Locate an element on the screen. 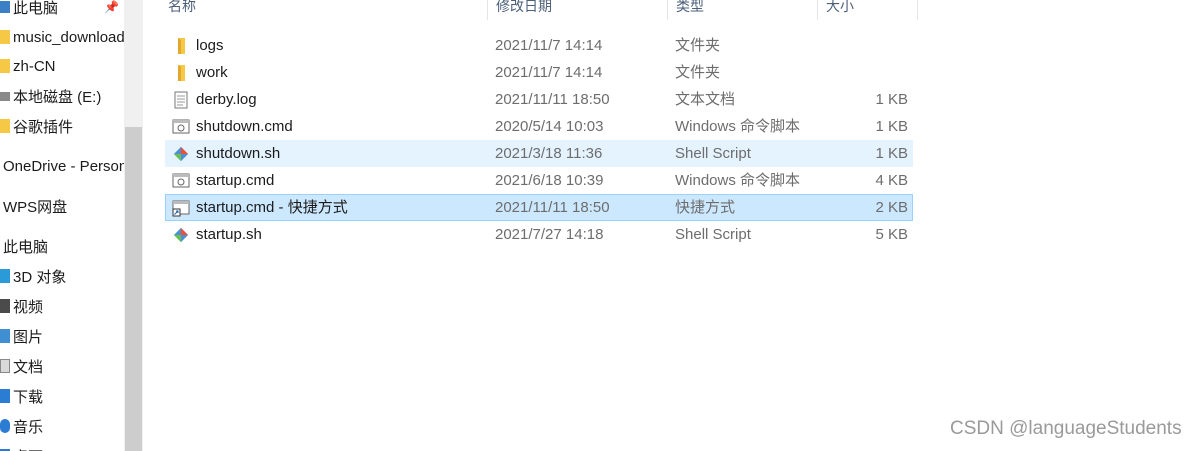 Image resolution: width=1200 pixels, height=451 pixels. column-header-date: 修改日期 is located at coordinates (578, 10).